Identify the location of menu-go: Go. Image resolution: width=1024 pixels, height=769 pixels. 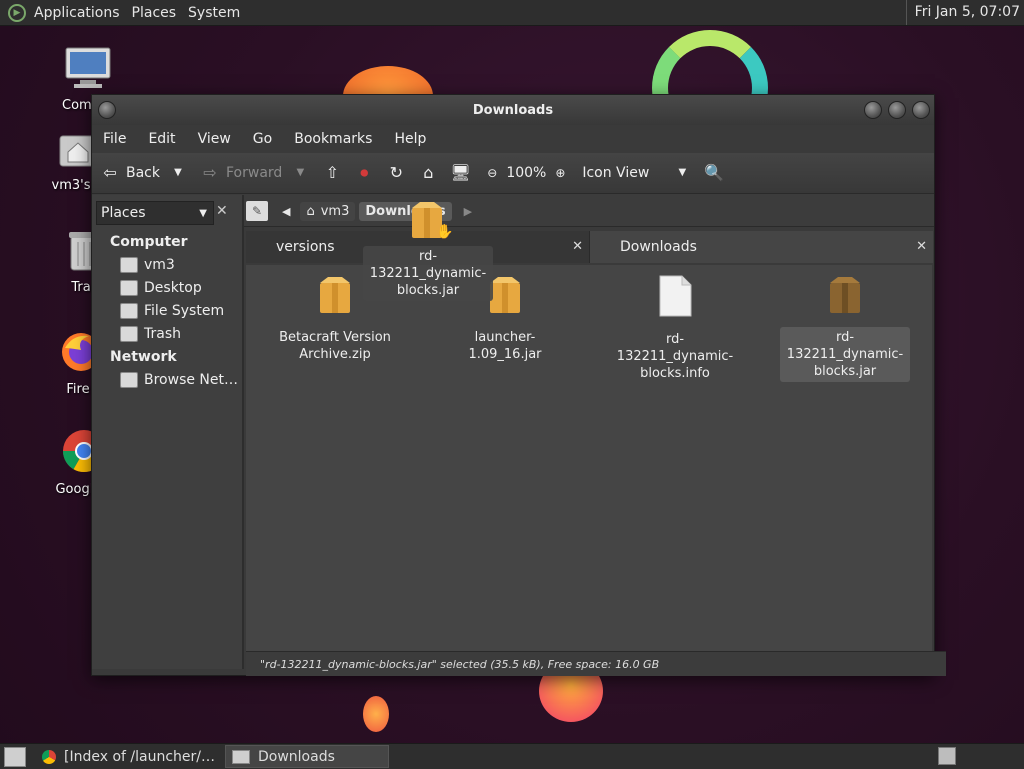
(262, 139).